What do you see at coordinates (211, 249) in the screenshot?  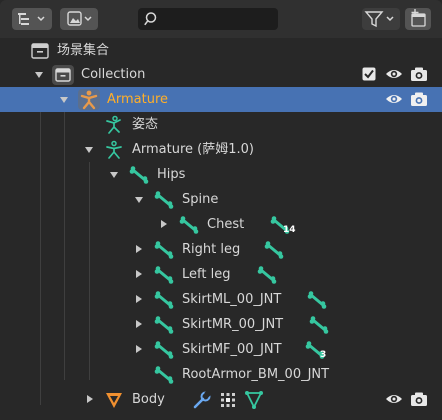 I see `tree-row-label: Right leg` at bounding box center [211, 249].